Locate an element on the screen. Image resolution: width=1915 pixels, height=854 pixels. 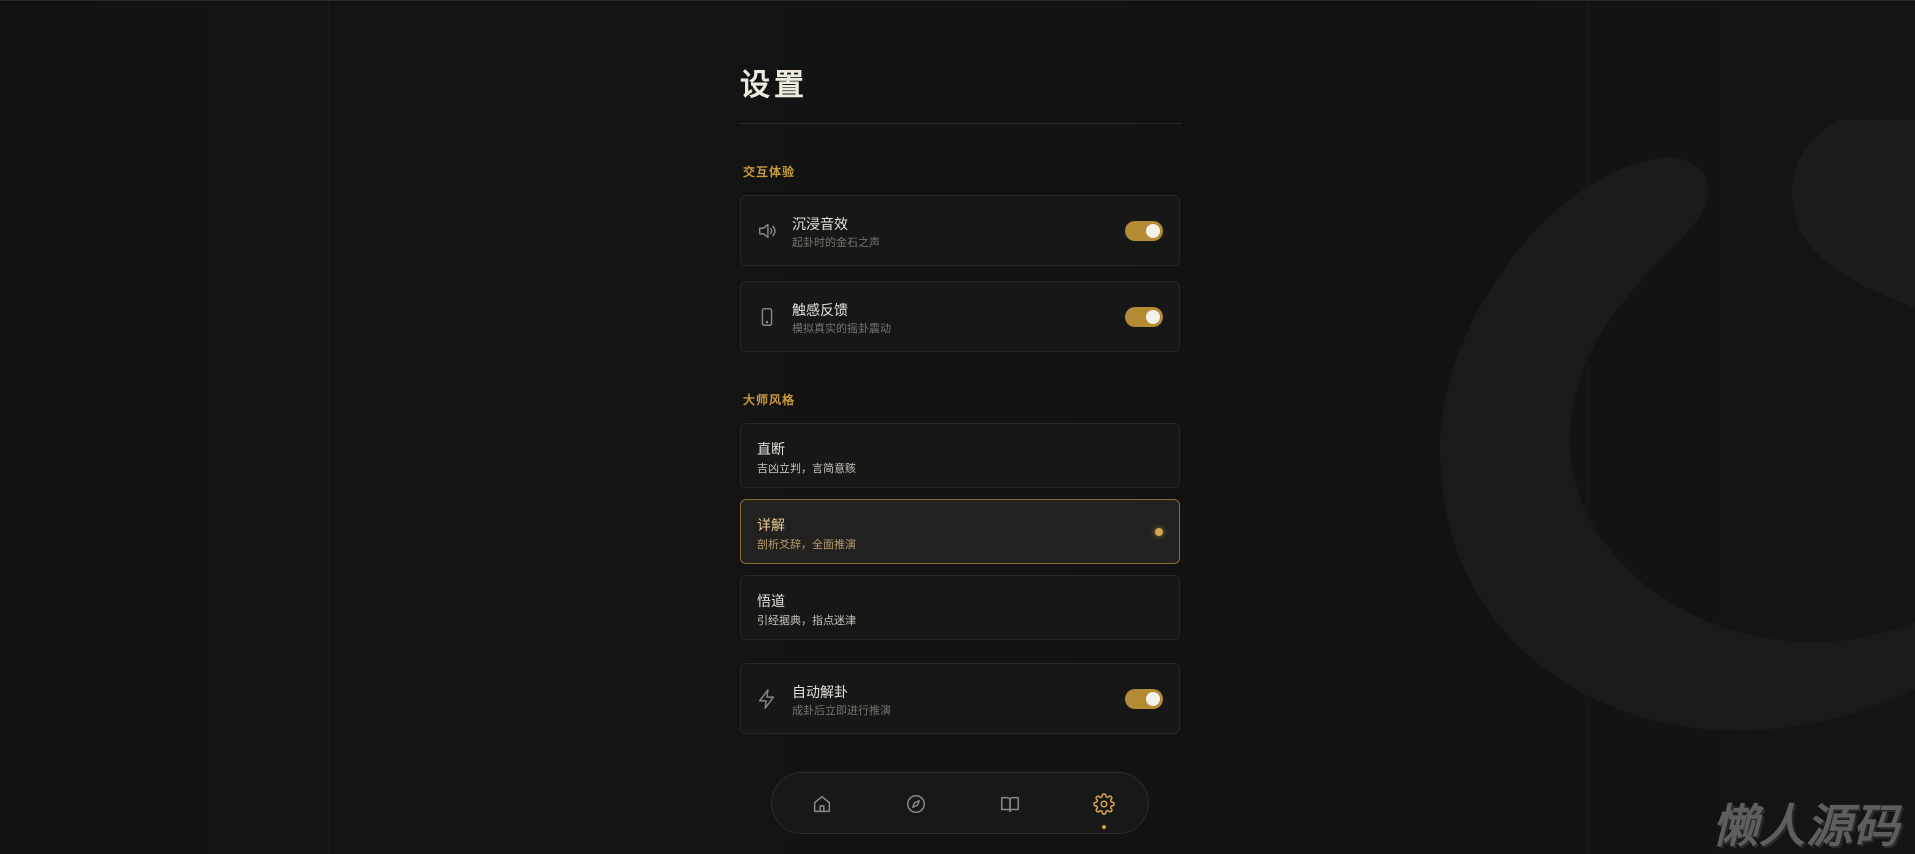
nav-library is located at coordinates (1010, 804).